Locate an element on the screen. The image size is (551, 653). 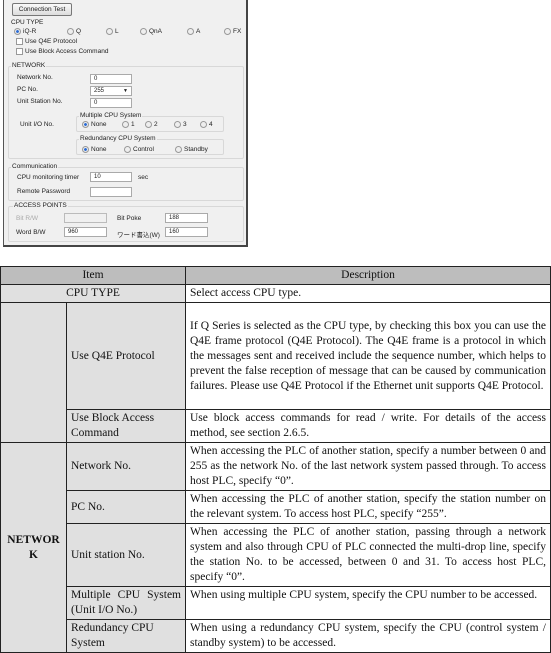
radio-cpu-q: Q is located at coordinates (74, 31).